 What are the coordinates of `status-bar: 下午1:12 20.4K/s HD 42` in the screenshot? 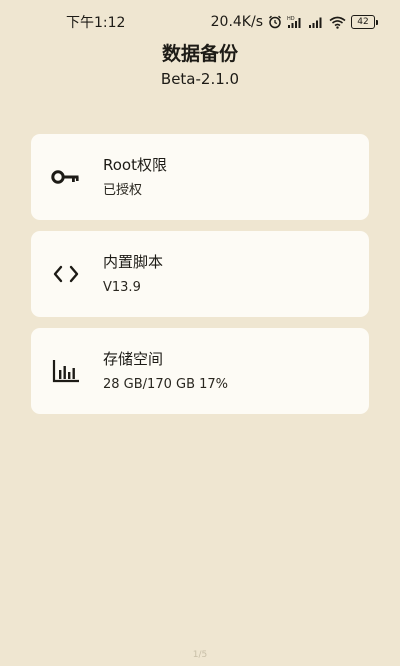 It's located at (200, 22).